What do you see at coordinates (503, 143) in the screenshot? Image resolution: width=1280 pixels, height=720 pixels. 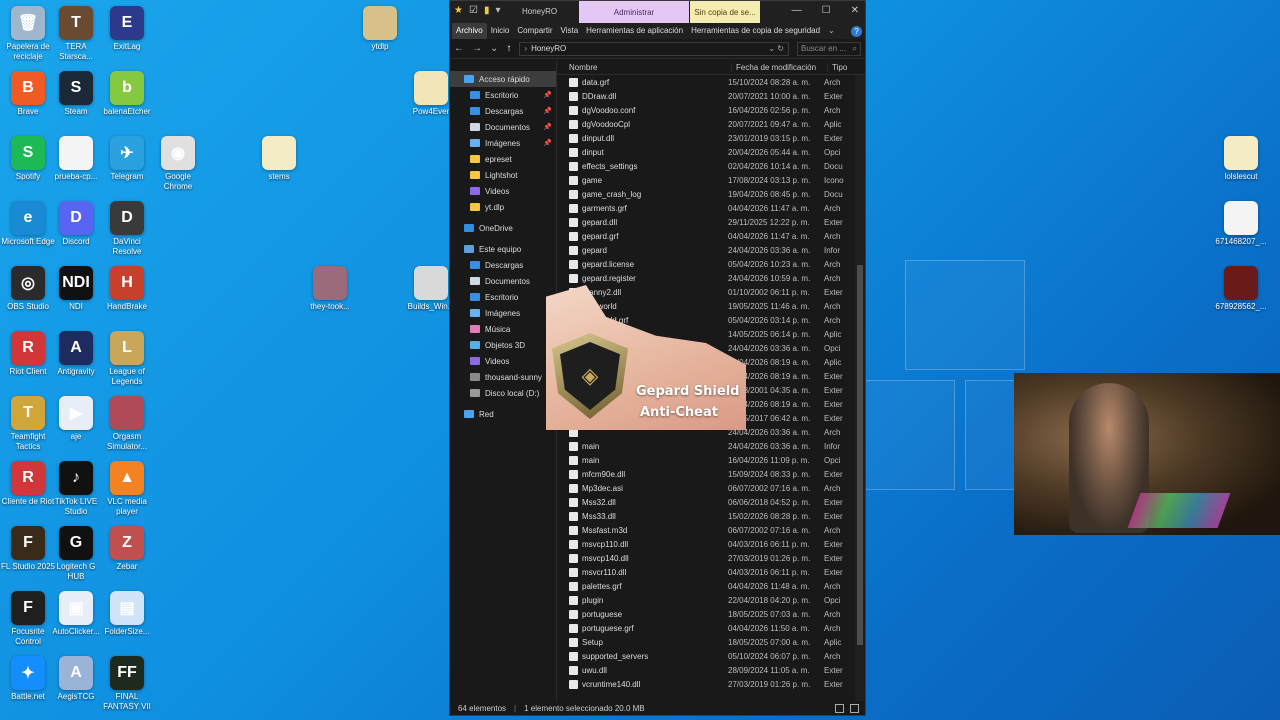 I see `nav-item: Imágenes 📌` at bounding box center [503, 143].